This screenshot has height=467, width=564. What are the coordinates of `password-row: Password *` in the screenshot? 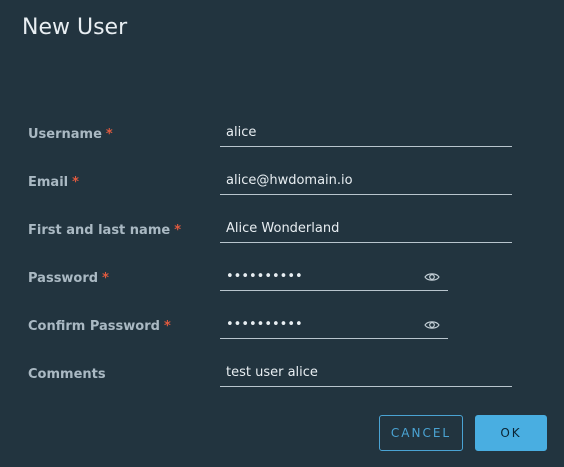 It's located at (282, 282).